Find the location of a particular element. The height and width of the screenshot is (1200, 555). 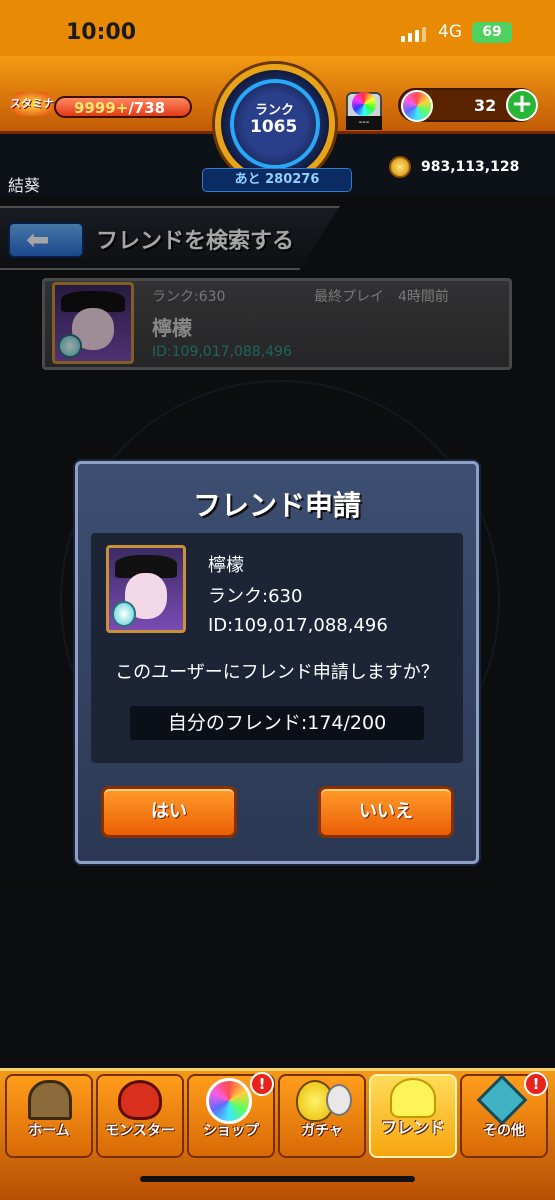

nav-label-gacha: ガチャ is located at coordinates (322, 1131).